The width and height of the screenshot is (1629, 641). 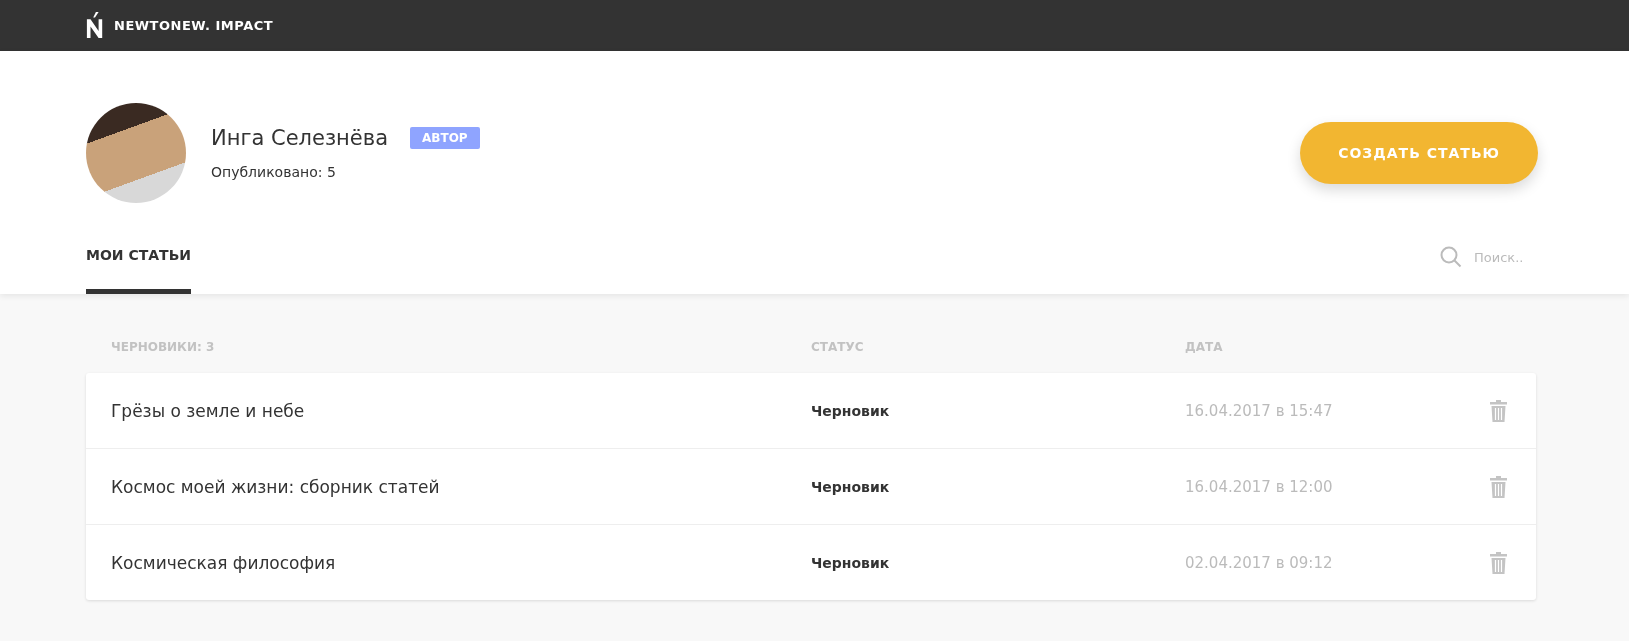 What do you see at coordinates (139, 265) in the screenshot?
I see `tab: МОИ СТАТЬИ` at bounding box center [139, 265].